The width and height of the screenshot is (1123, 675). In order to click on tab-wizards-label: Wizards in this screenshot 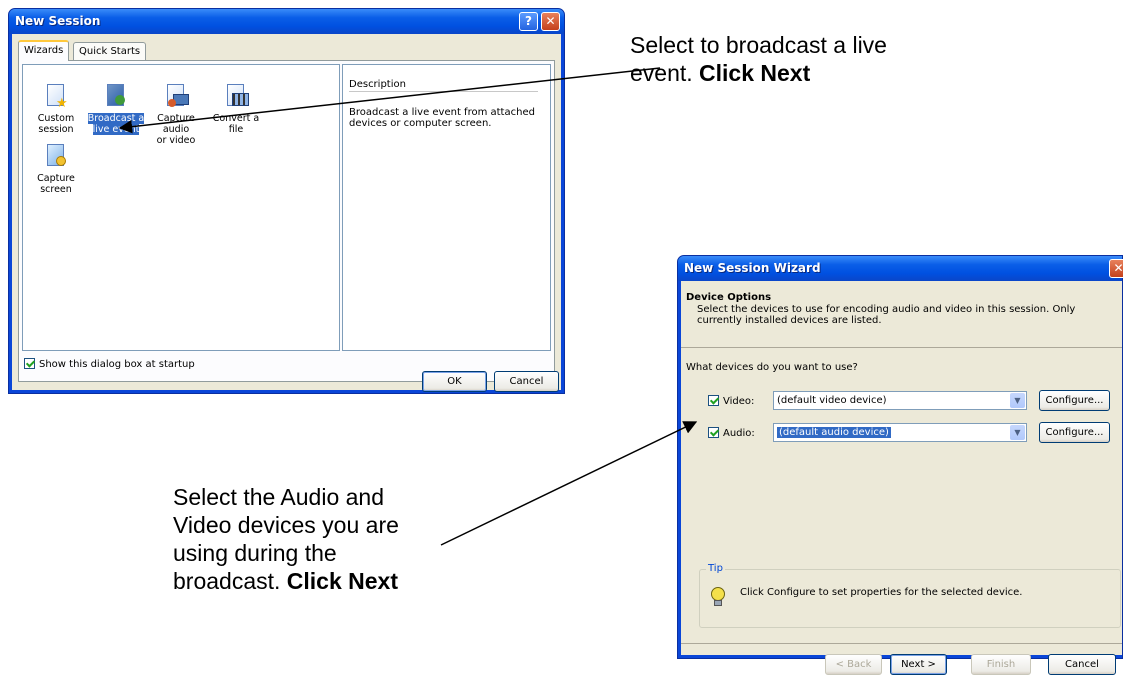, I will do `click(44, 50)`.